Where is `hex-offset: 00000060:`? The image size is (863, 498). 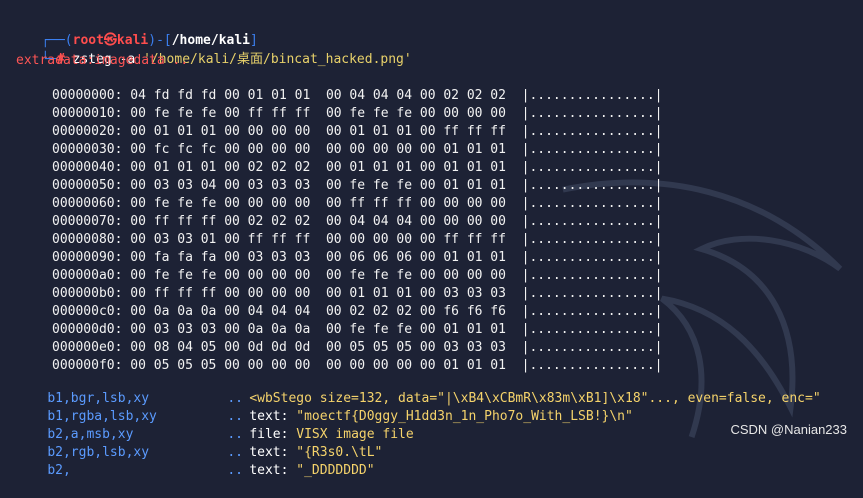 hex-offset: 00000060: is located at coordinates (87, 203).